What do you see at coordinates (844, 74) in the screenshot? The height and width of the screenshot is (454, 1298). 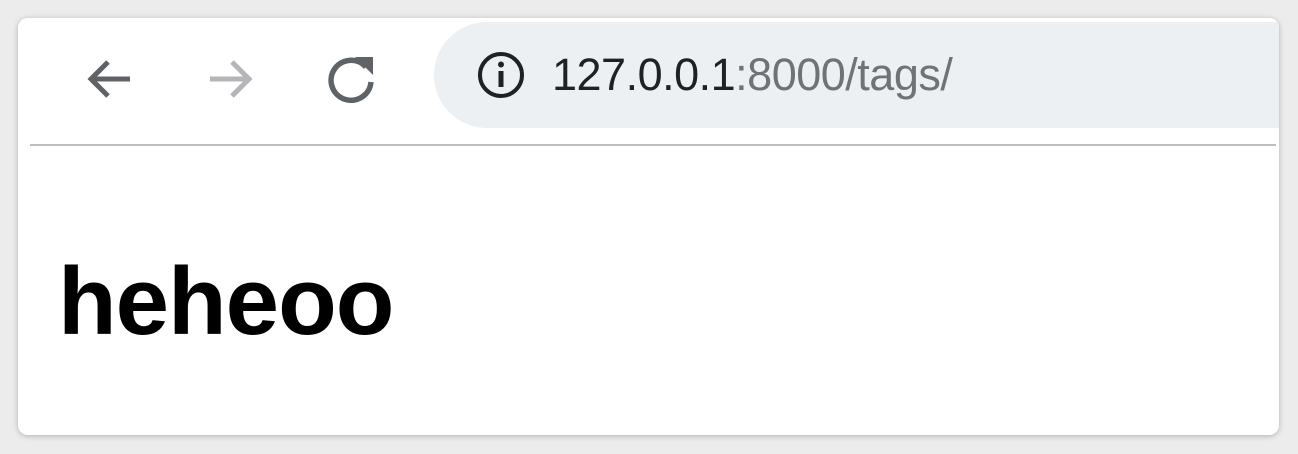 I see `url-path: :8000/tags/` at bounding box center [844, 74].